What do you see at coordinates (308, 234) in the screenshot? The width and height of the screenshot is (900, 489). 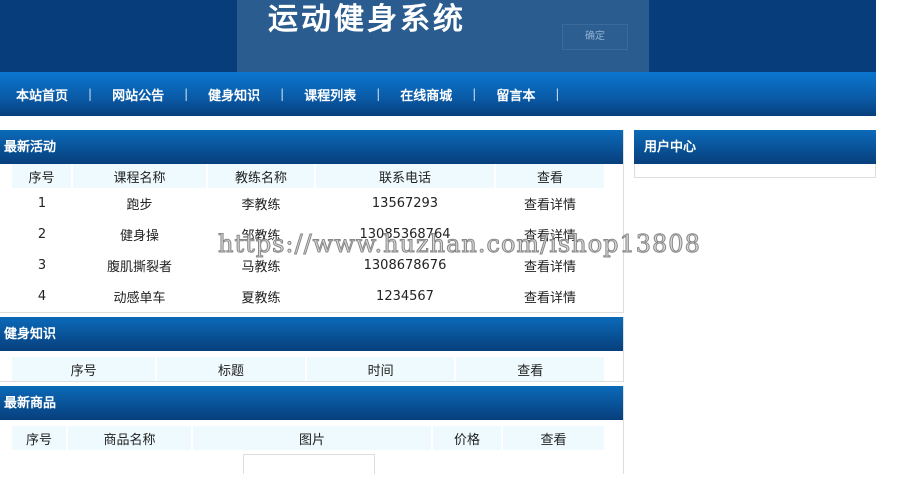 I see `table-row: 2 健身操 邹教练 13085368764 查看详情` at bounding box center [308, 234].